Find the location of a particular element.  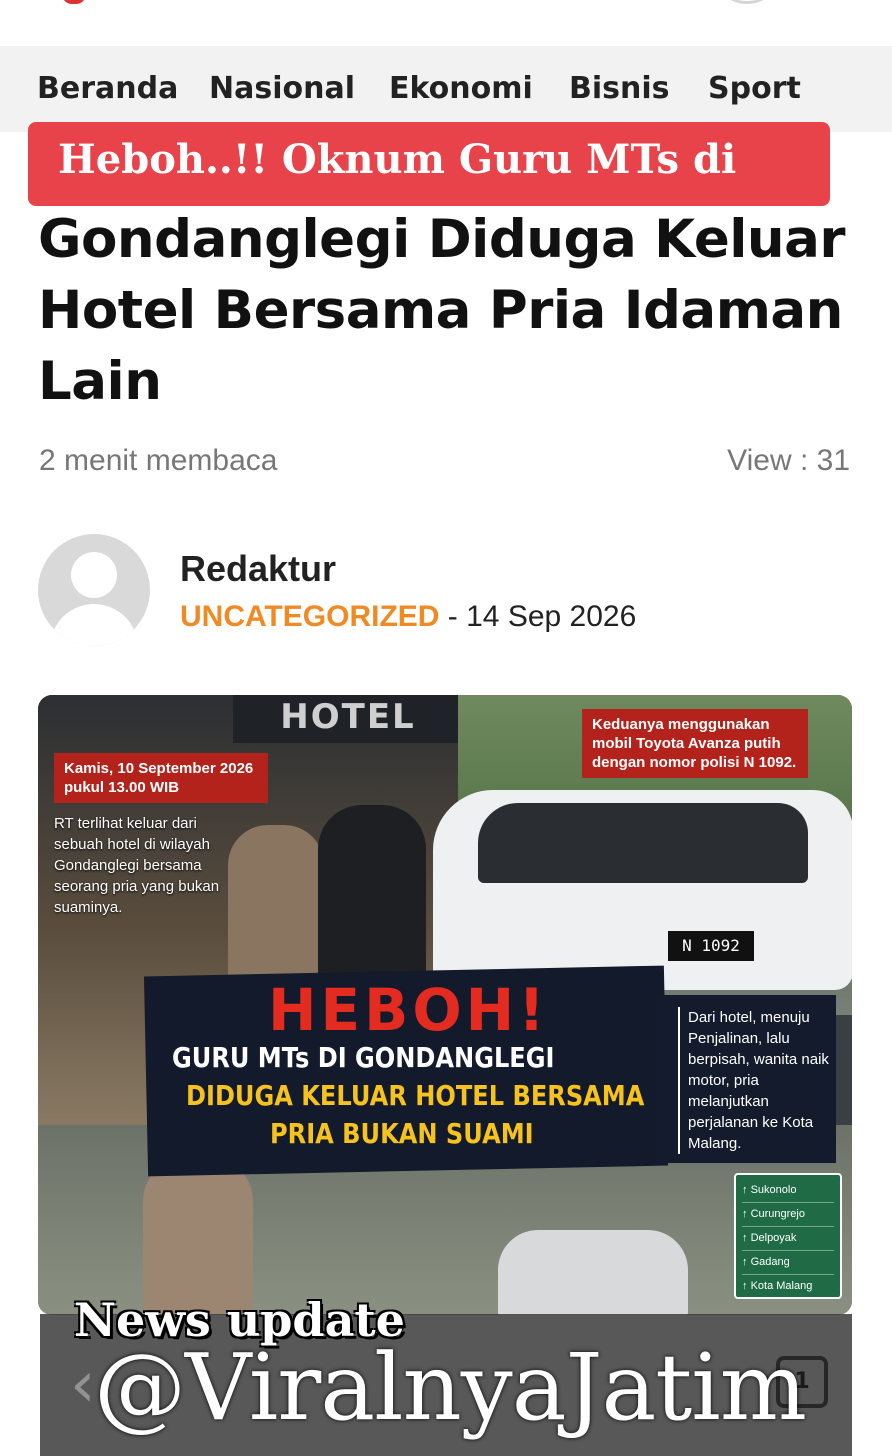

sign-row: ↑ Delpoyak is located at coordinates (788, 1239).